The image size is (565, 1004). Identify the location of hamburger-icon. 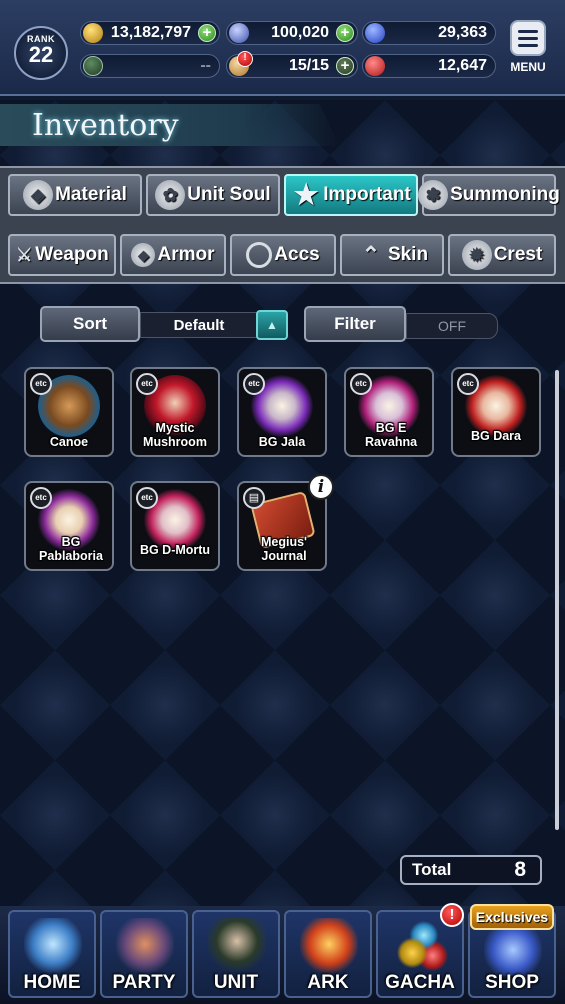
(528, 38).